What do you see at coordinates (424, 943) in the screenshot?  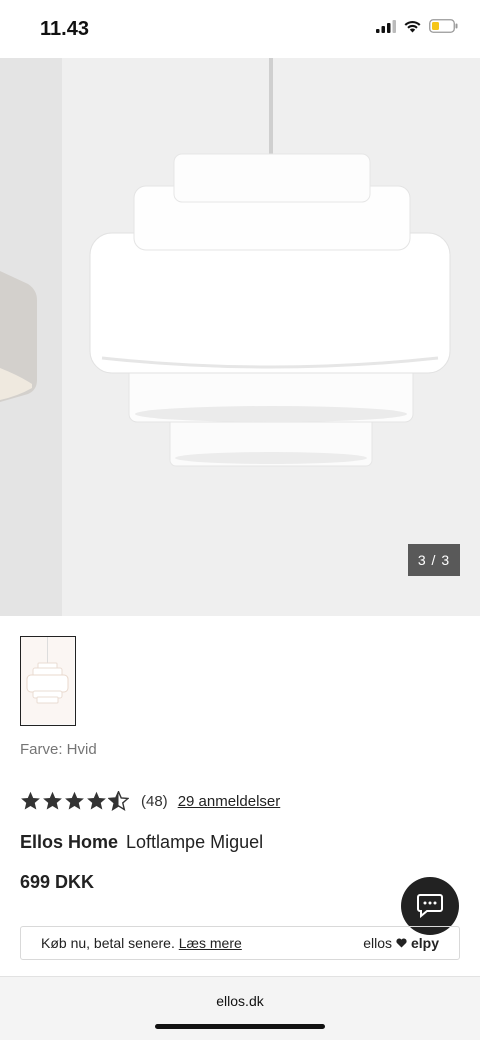 I see `partner-right-text: elpy` at bounding box center [424, 943].